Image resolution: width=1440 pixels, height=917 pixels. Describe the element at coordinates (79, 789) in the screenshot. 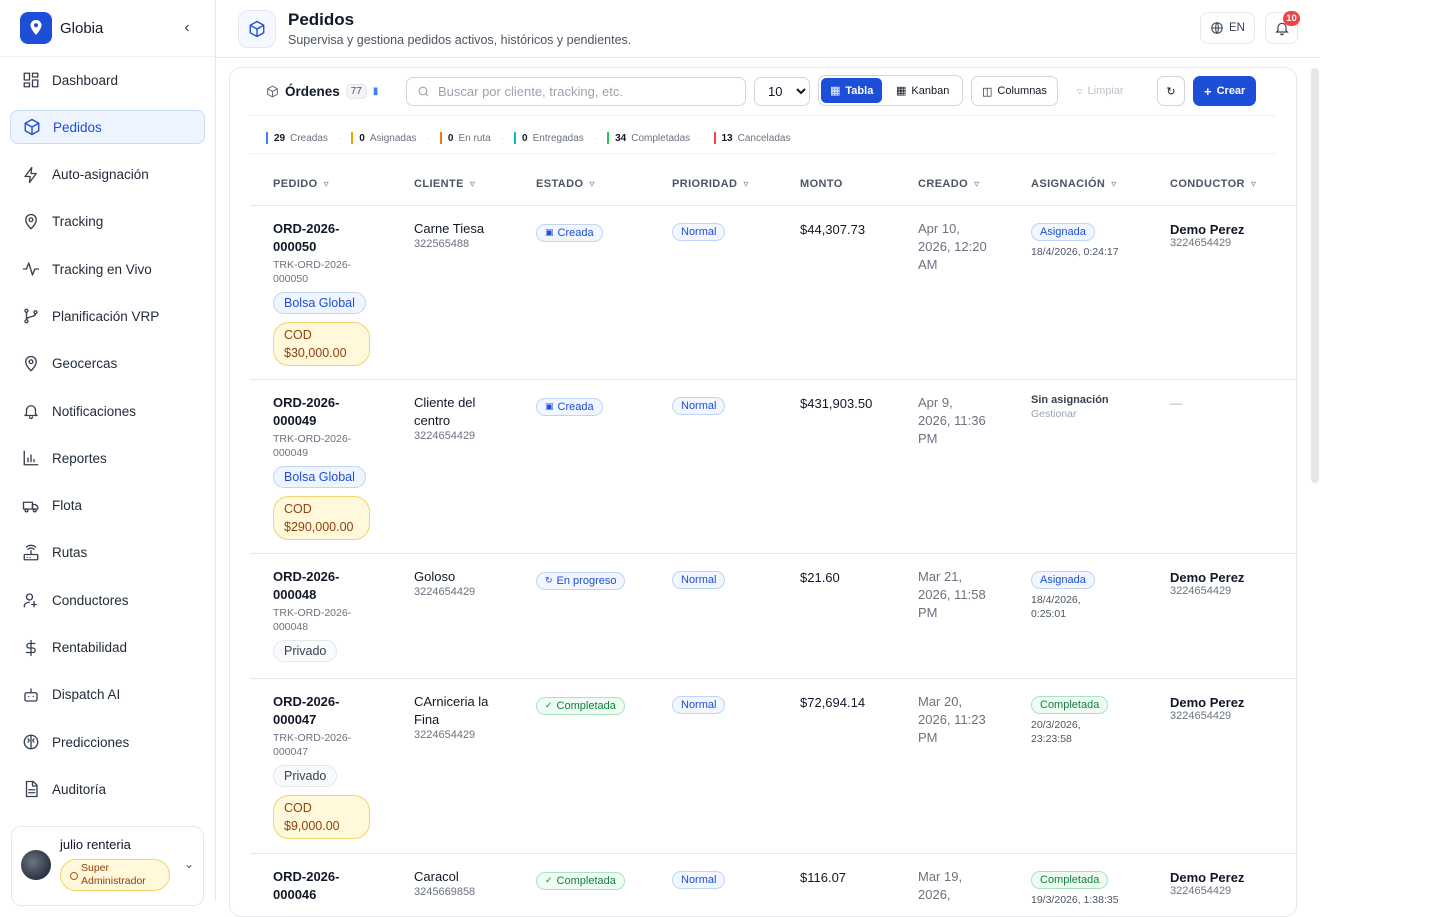

I see `sidebar-item-label: Auditoría` at that location.